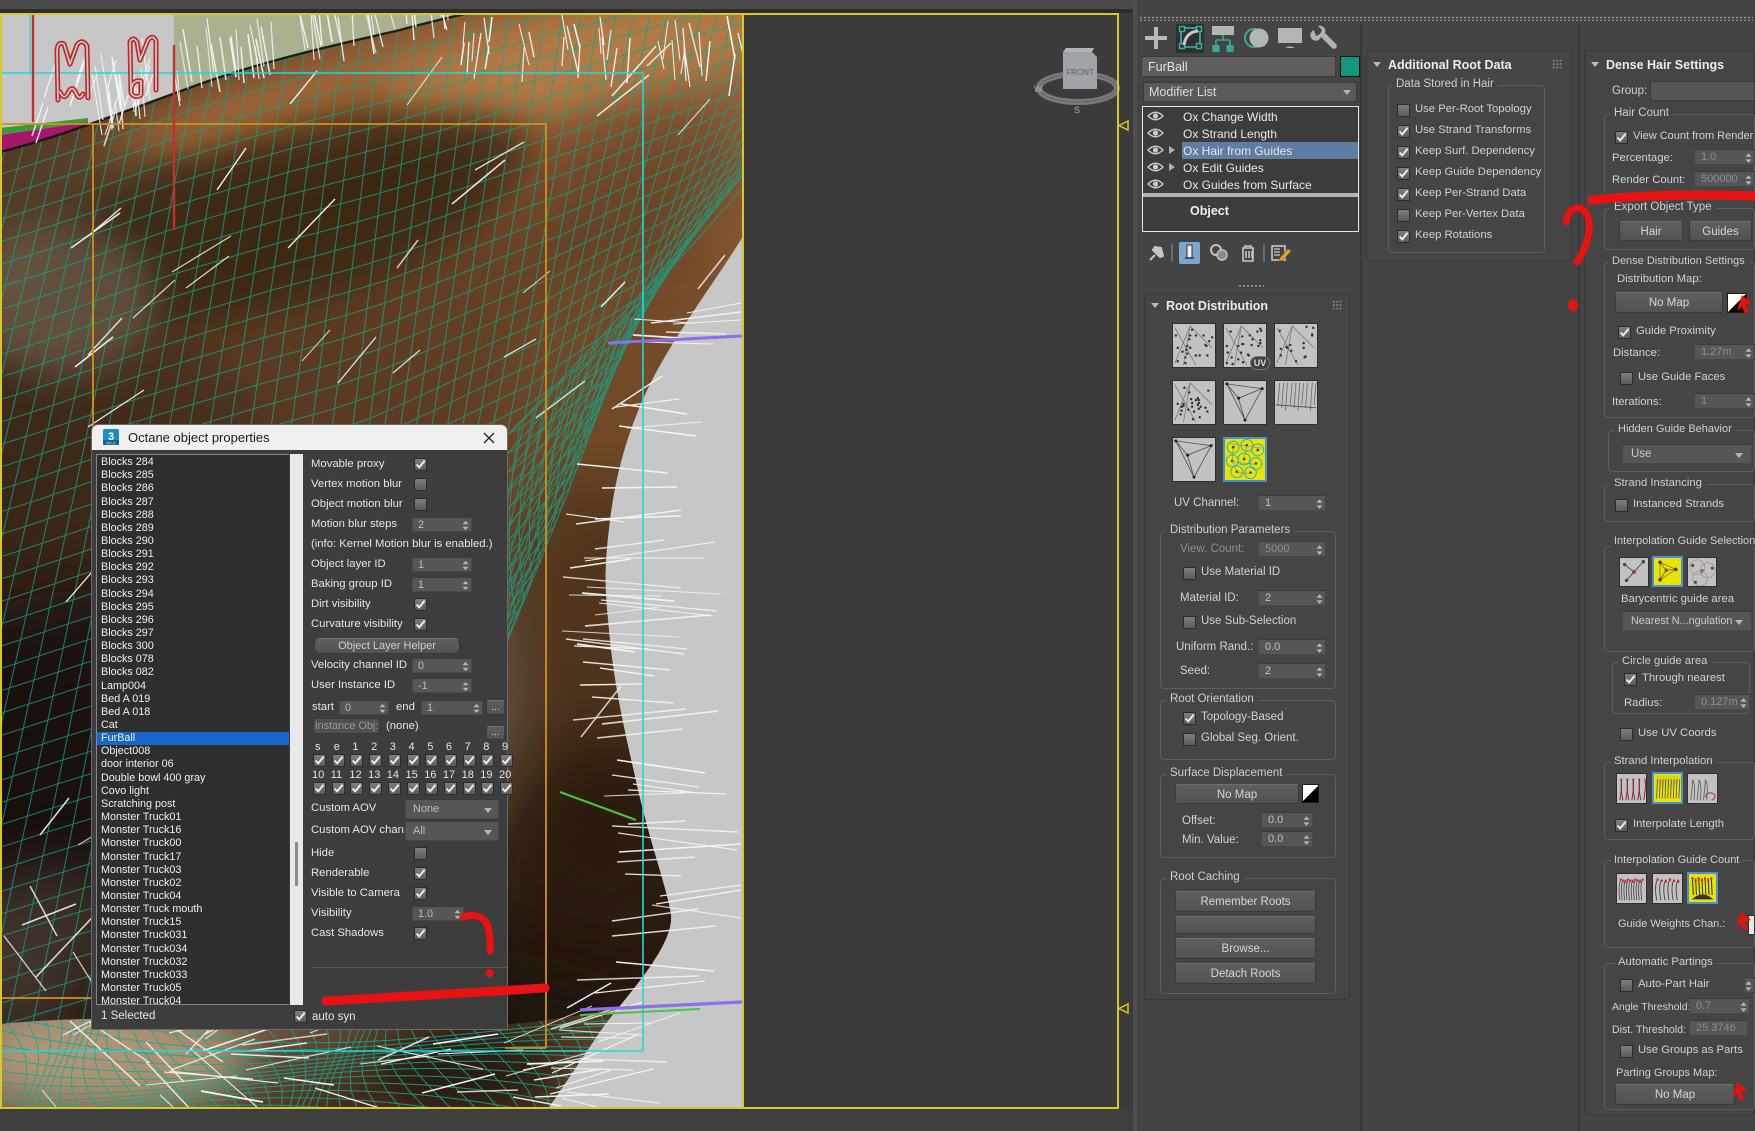 The width and height of the screenshot is (1755, 1131). I want to click on svg-text: S, so click(1077, 110).